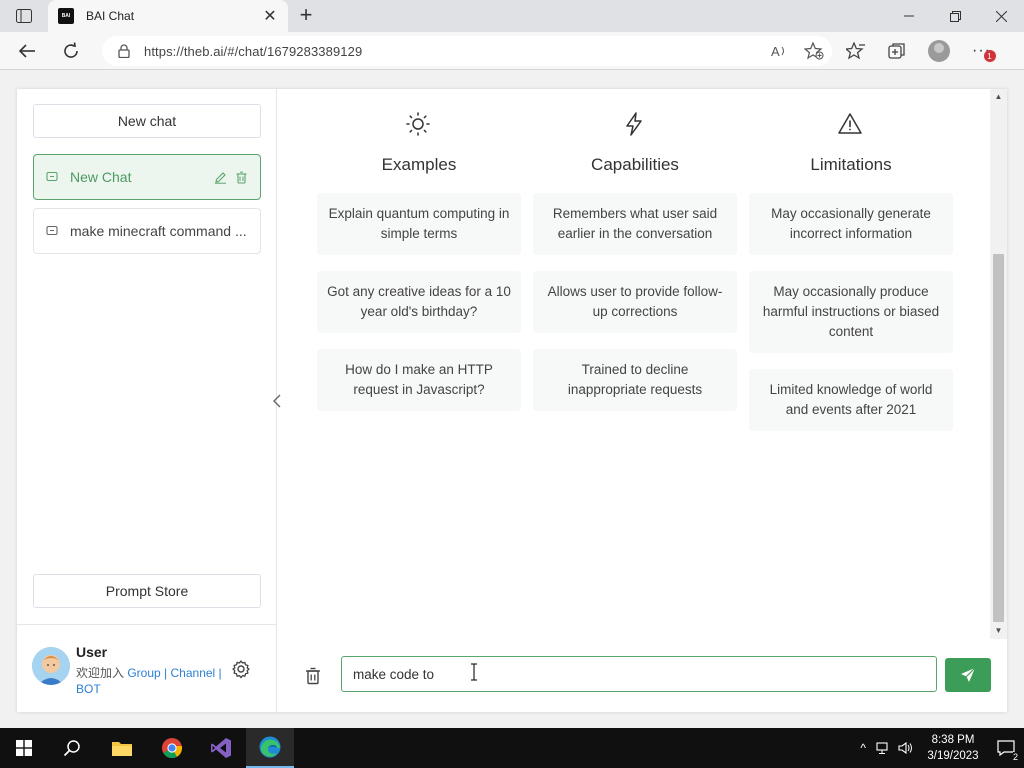  I want to click on url-bar-actions: A, so click(797, 51).